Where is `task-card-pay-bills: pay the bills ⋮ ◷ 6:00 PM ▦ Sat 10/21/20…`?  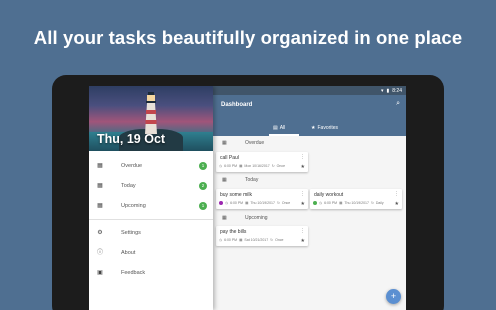 task-card-pay-bills: pay the bills ⋮ ◷ 6:00 PM ▦ Sat 10/21/20… is located at coordinates (262, 236).